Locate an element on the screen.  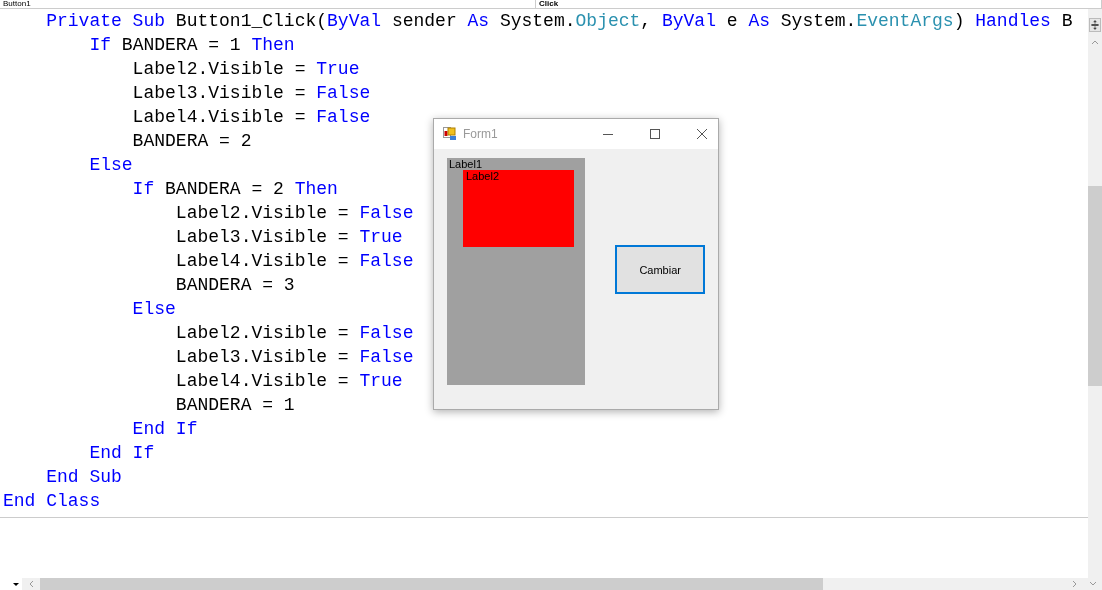
object-dropdown: Button1 is located at coordinates (268, 4).